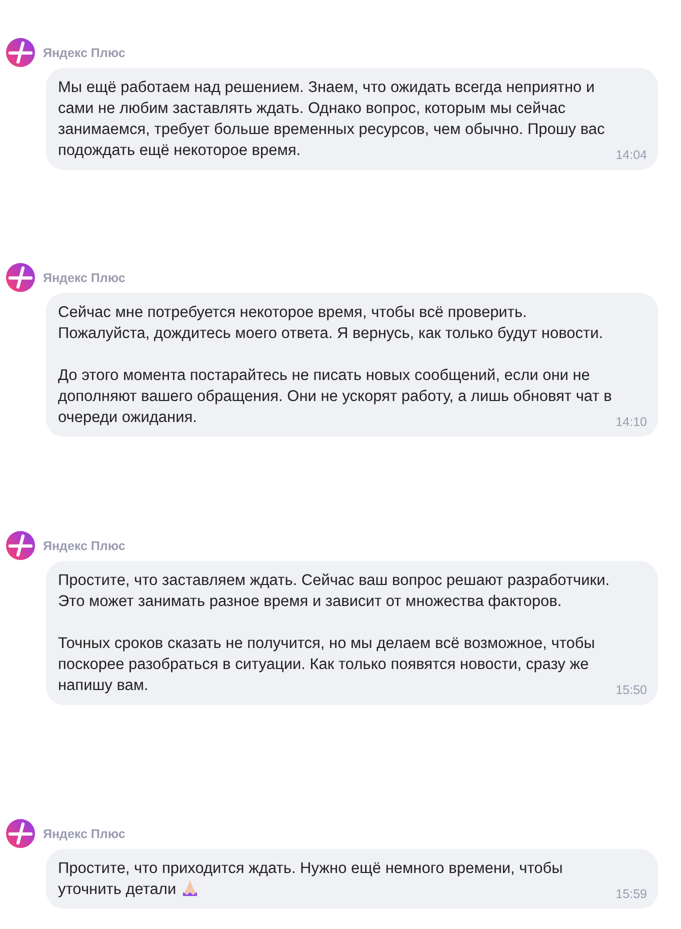  What do you see at coordinates (335, 397) in the screenshot?
I see `message-text: До этого момента постарайтесь не писать новых сообщений, если они не дополняют вашего обращения. Они не ускорят работу, а лишь обновят чат в очереди ожидания.` at bounding box center [335, 397].